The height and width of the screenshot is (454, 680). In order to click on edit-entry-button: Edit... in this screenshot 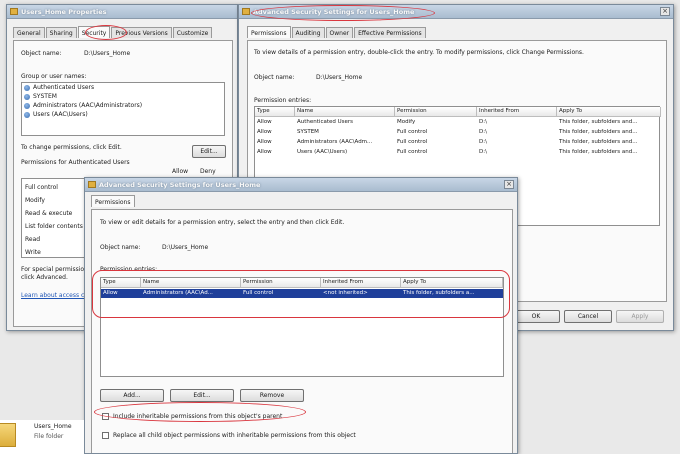, I will do `click(202, 395)`.